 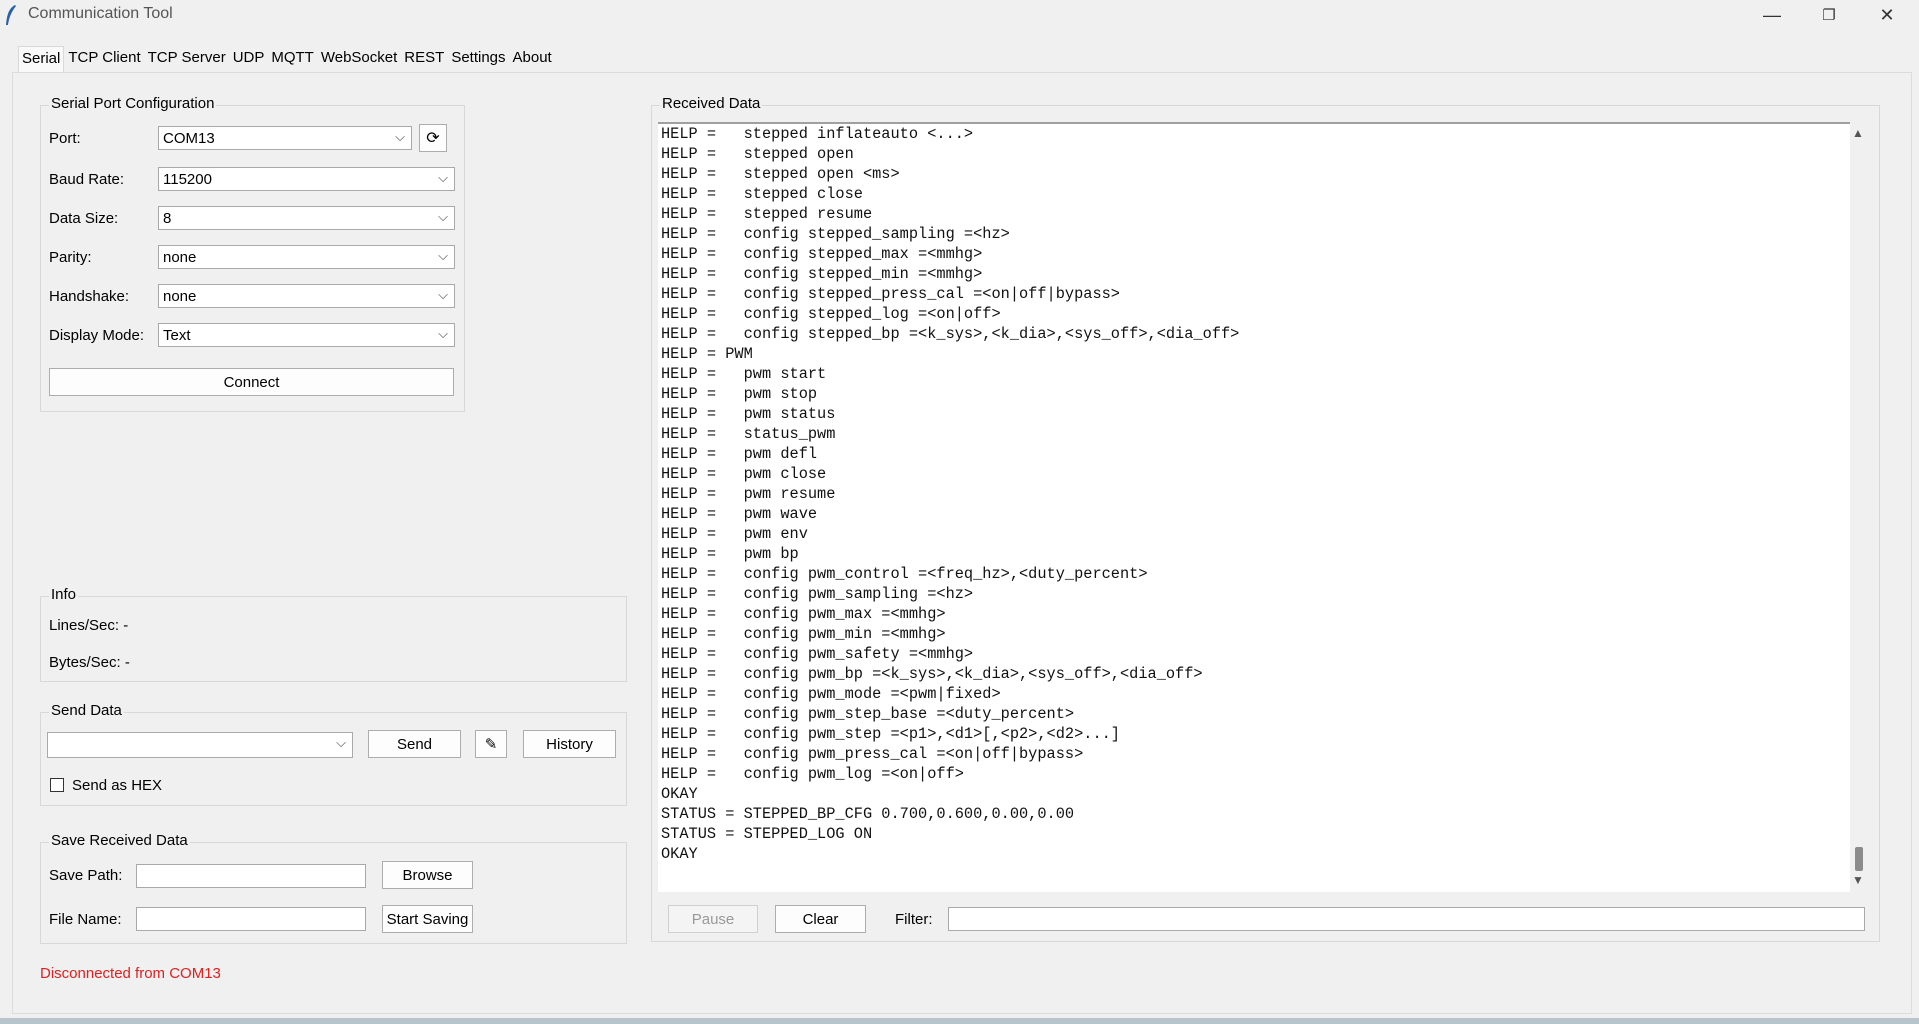 I want to click on close-icon: ✕, so click(x=1887, y=14).